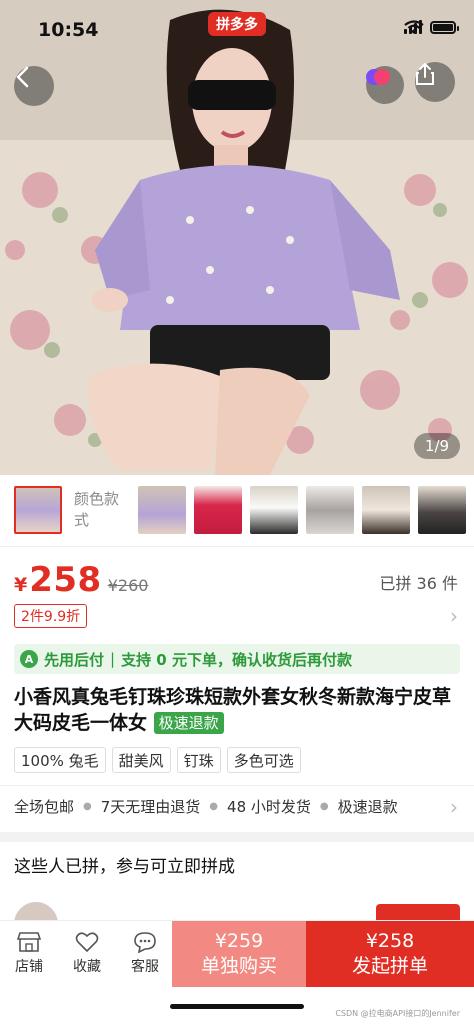 The image size is (474, 1025). Describe the element at coordinates (145, 942) in the screenshot. I see `chat-icon` at that location.